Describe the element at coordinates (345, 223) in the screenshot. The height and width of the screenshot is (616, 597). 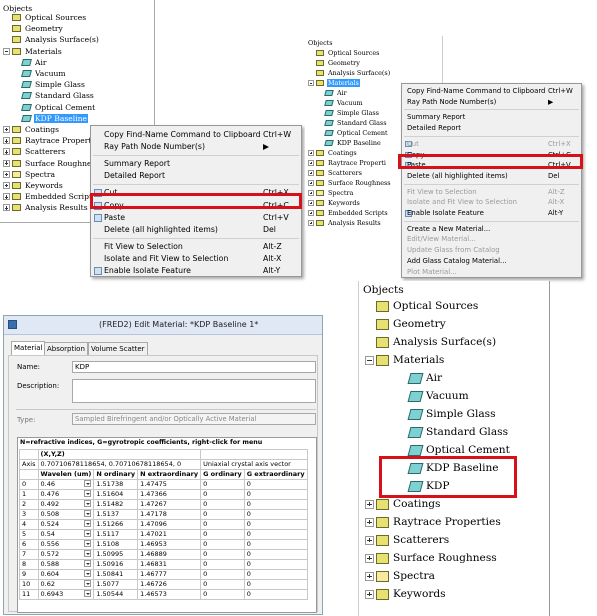
I see `tree-item: Analysis Results` at that location.